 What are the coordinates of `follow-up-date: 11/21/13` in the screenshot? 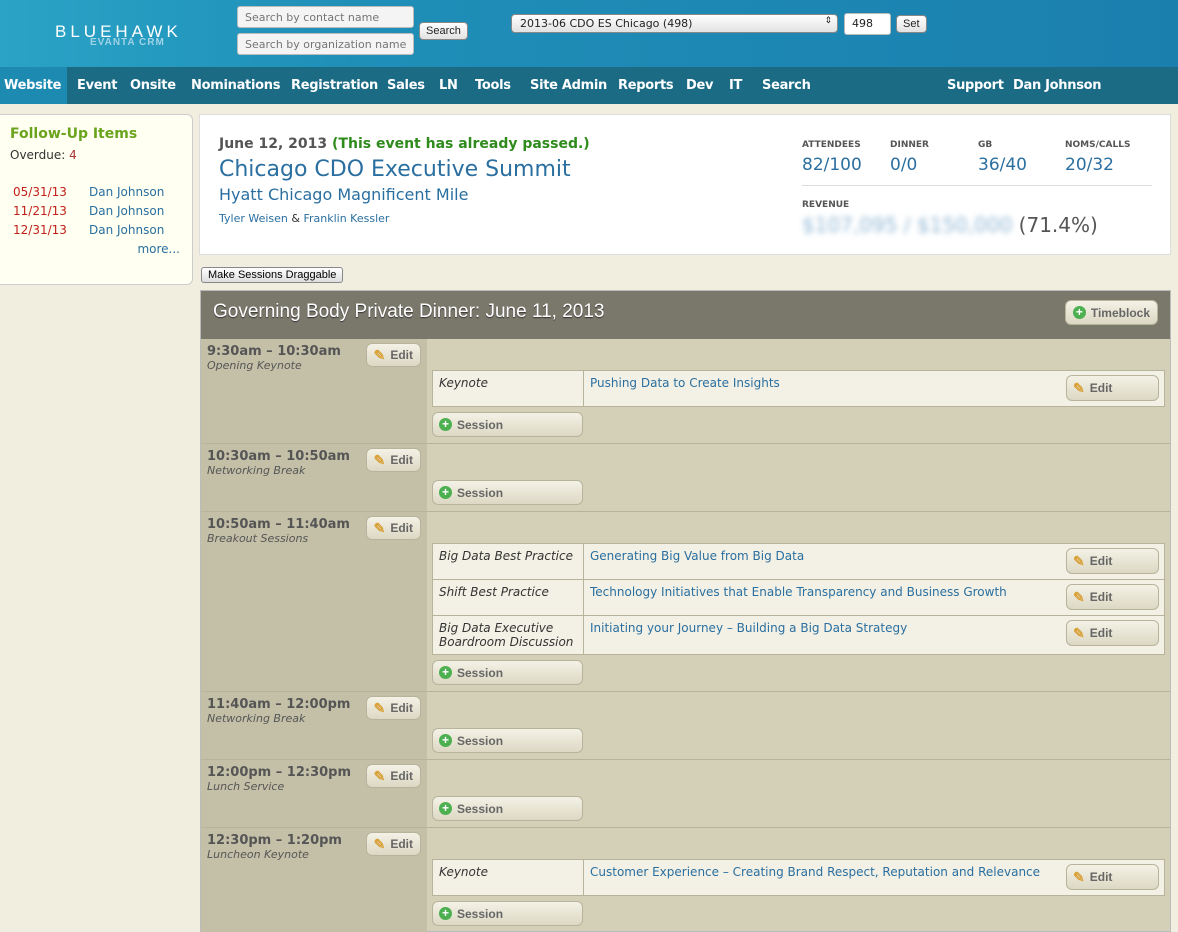 It's located at (40, 211).